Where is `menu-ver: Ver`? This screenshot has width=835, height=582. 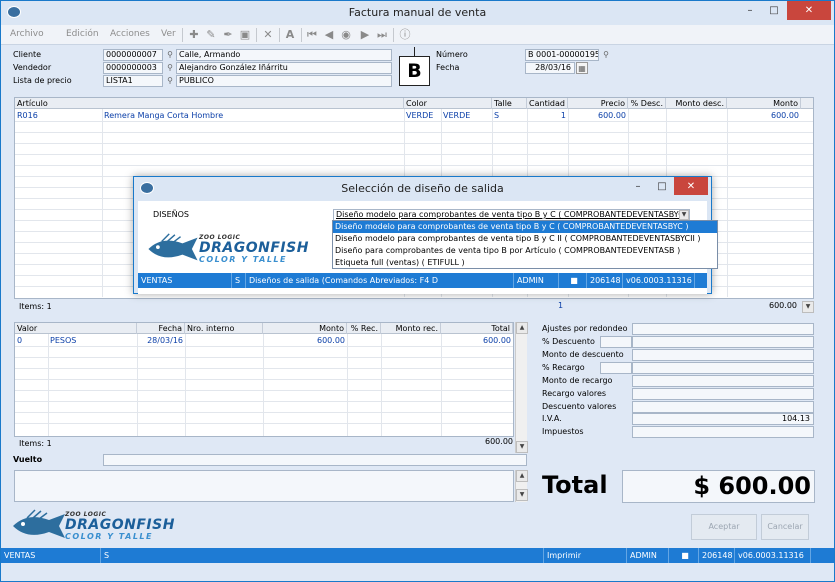 menu-ver: Ver is located at coordinates (168, 34).